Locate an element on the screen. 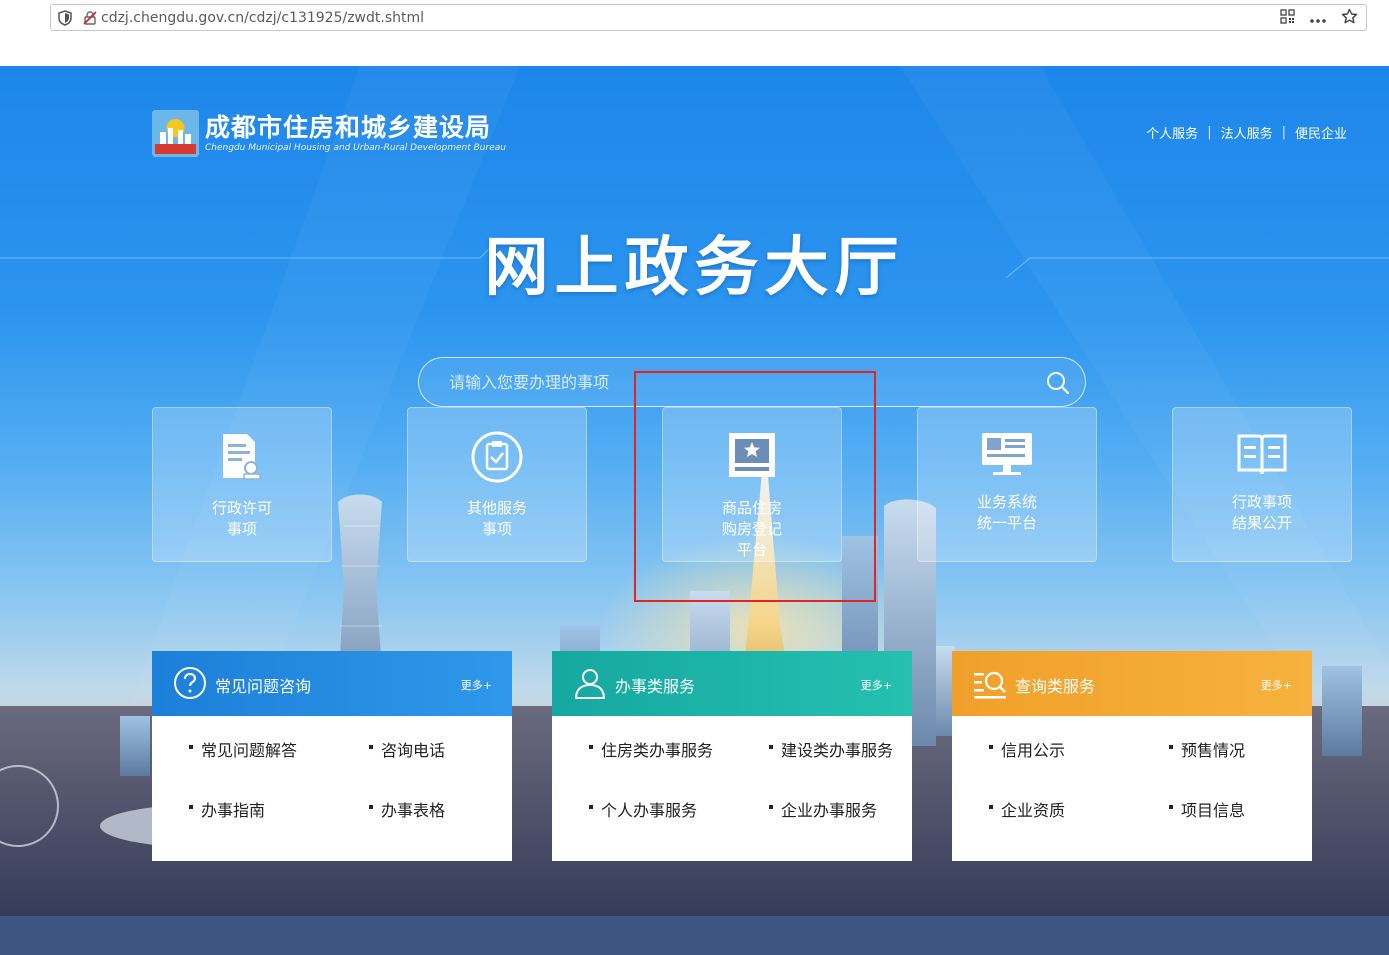 The height and width of the screenshot is (955, 1389). panel-query-services: 查询类服务 更多+ 信用公示 预售情况 企业资质 项目信息 is located at coordinates (1132, 756).